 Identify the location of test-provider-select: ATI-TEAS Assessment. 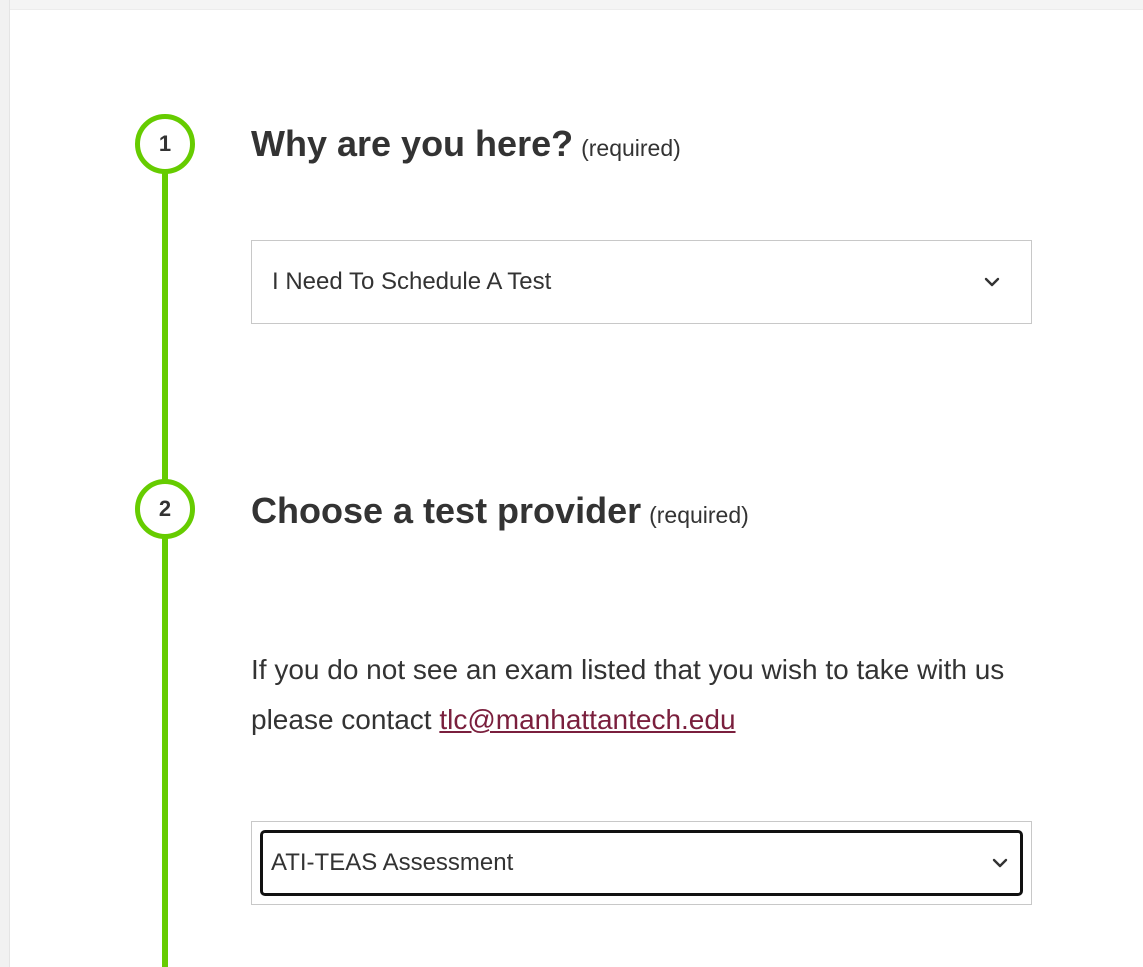
(641, 863).